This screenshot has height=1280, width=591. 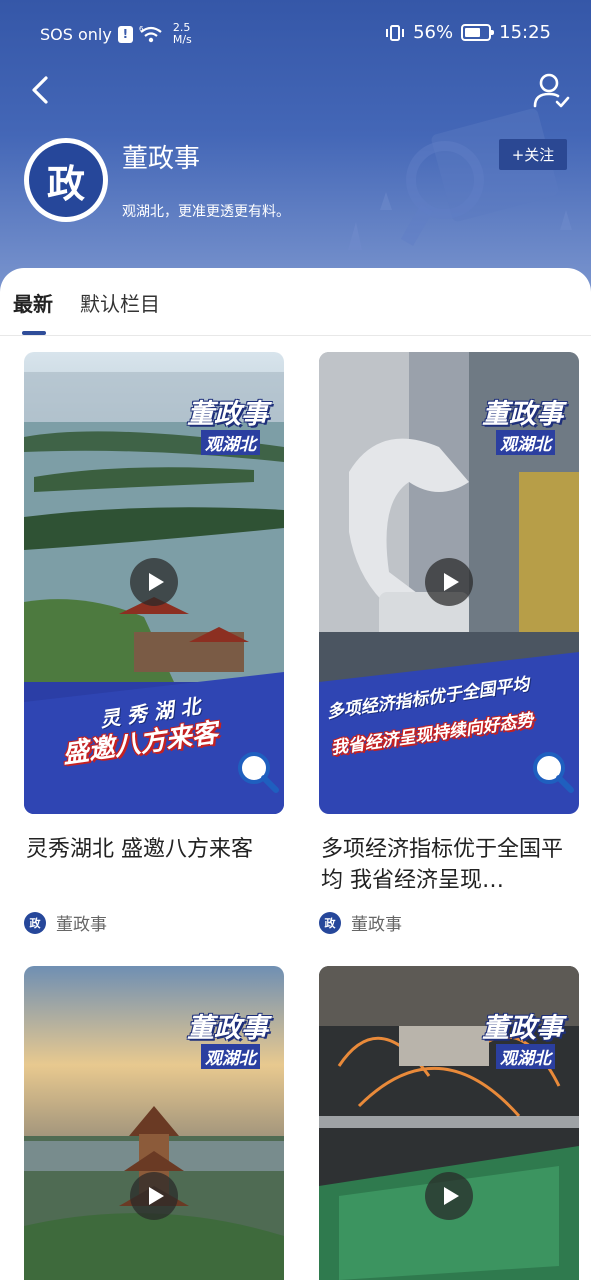 I want to click on user-check-icon, so click(x=551, y=90).